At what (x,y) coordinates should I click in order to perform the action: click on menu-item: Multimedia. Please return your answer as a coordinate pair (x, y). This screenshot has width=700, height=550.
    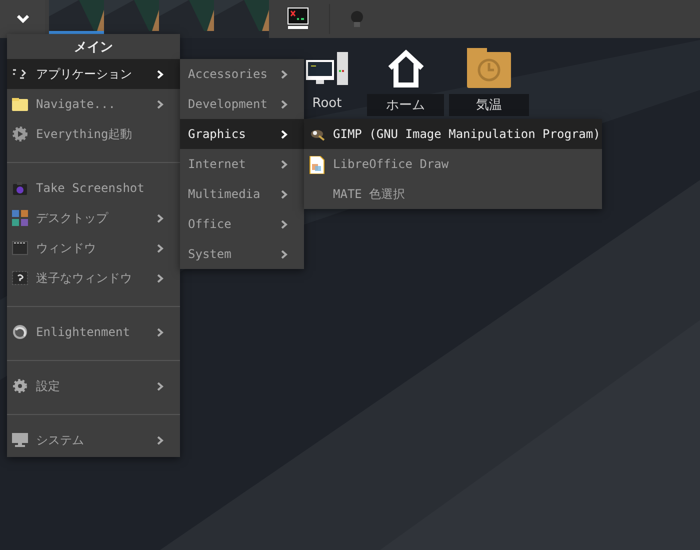
    Looking at the image, I should click on (242, 194).